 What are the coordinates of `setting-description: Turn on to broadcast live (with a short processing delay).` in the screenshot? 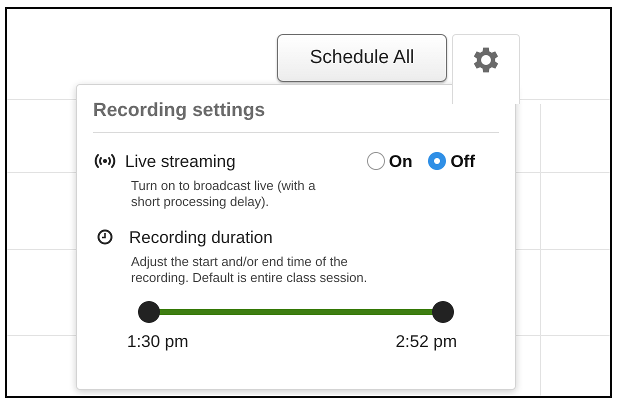 It's located at (223, 194).